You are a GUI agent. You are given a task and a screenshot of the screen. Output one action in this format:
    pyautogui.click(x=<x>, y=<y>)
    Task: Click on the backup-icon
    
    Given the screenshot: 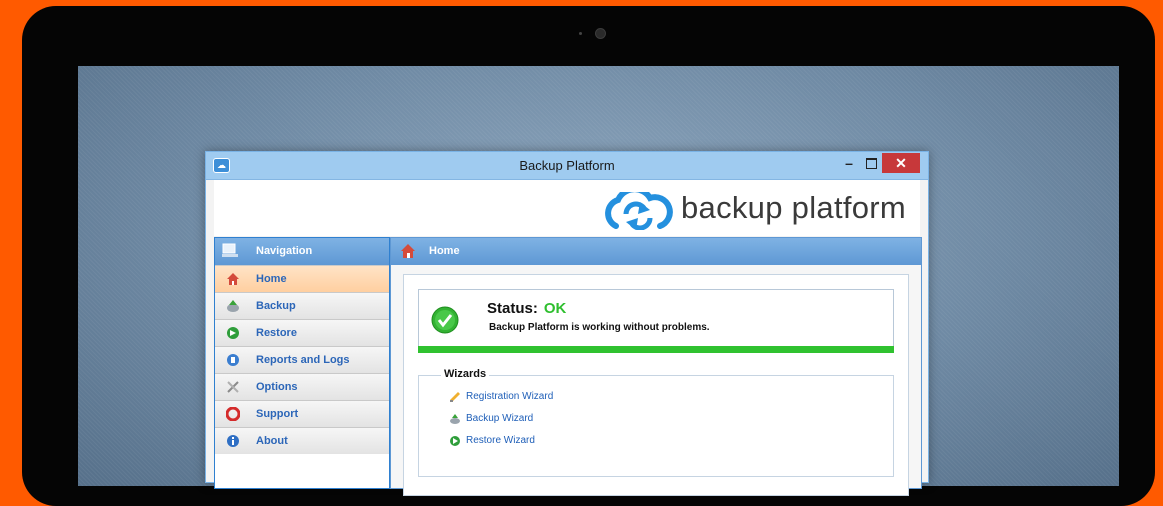 What is the action you would take?
    pyautogui.click(x=233, y=306)
    